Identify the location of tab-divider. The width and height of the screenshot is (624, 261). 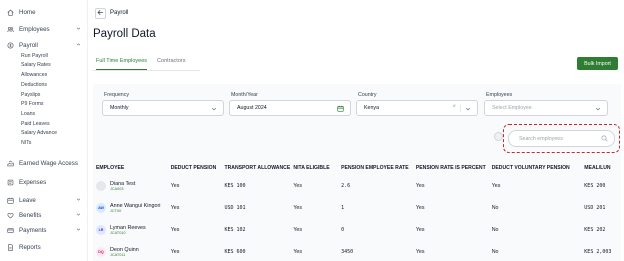
(146, 70).